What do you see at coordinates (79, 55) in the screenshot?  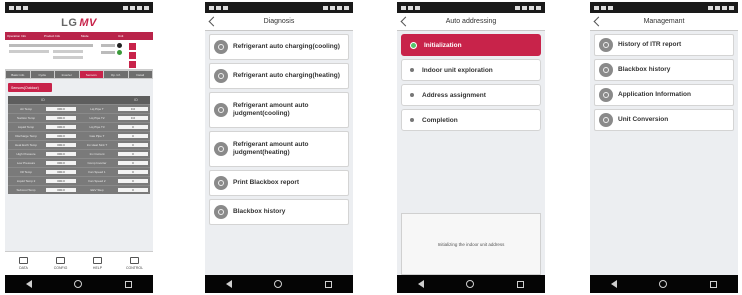 I see `unit-info-panel` at bounding box center [79, 55].